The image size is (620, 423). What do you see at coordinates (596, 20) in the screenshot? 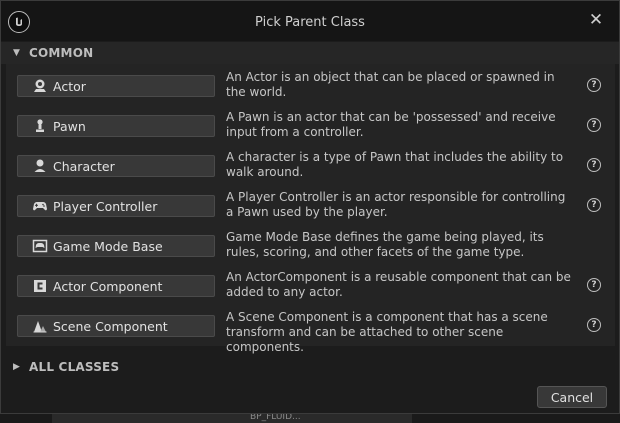
I see `close-icon: ✕` at bounding box center [596, 20].